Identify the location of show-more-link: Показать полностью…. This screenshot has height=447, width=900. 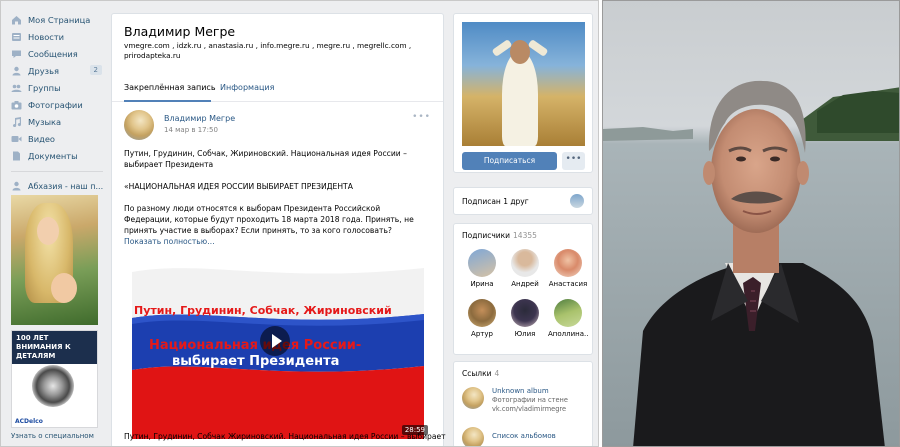
(276, 241).